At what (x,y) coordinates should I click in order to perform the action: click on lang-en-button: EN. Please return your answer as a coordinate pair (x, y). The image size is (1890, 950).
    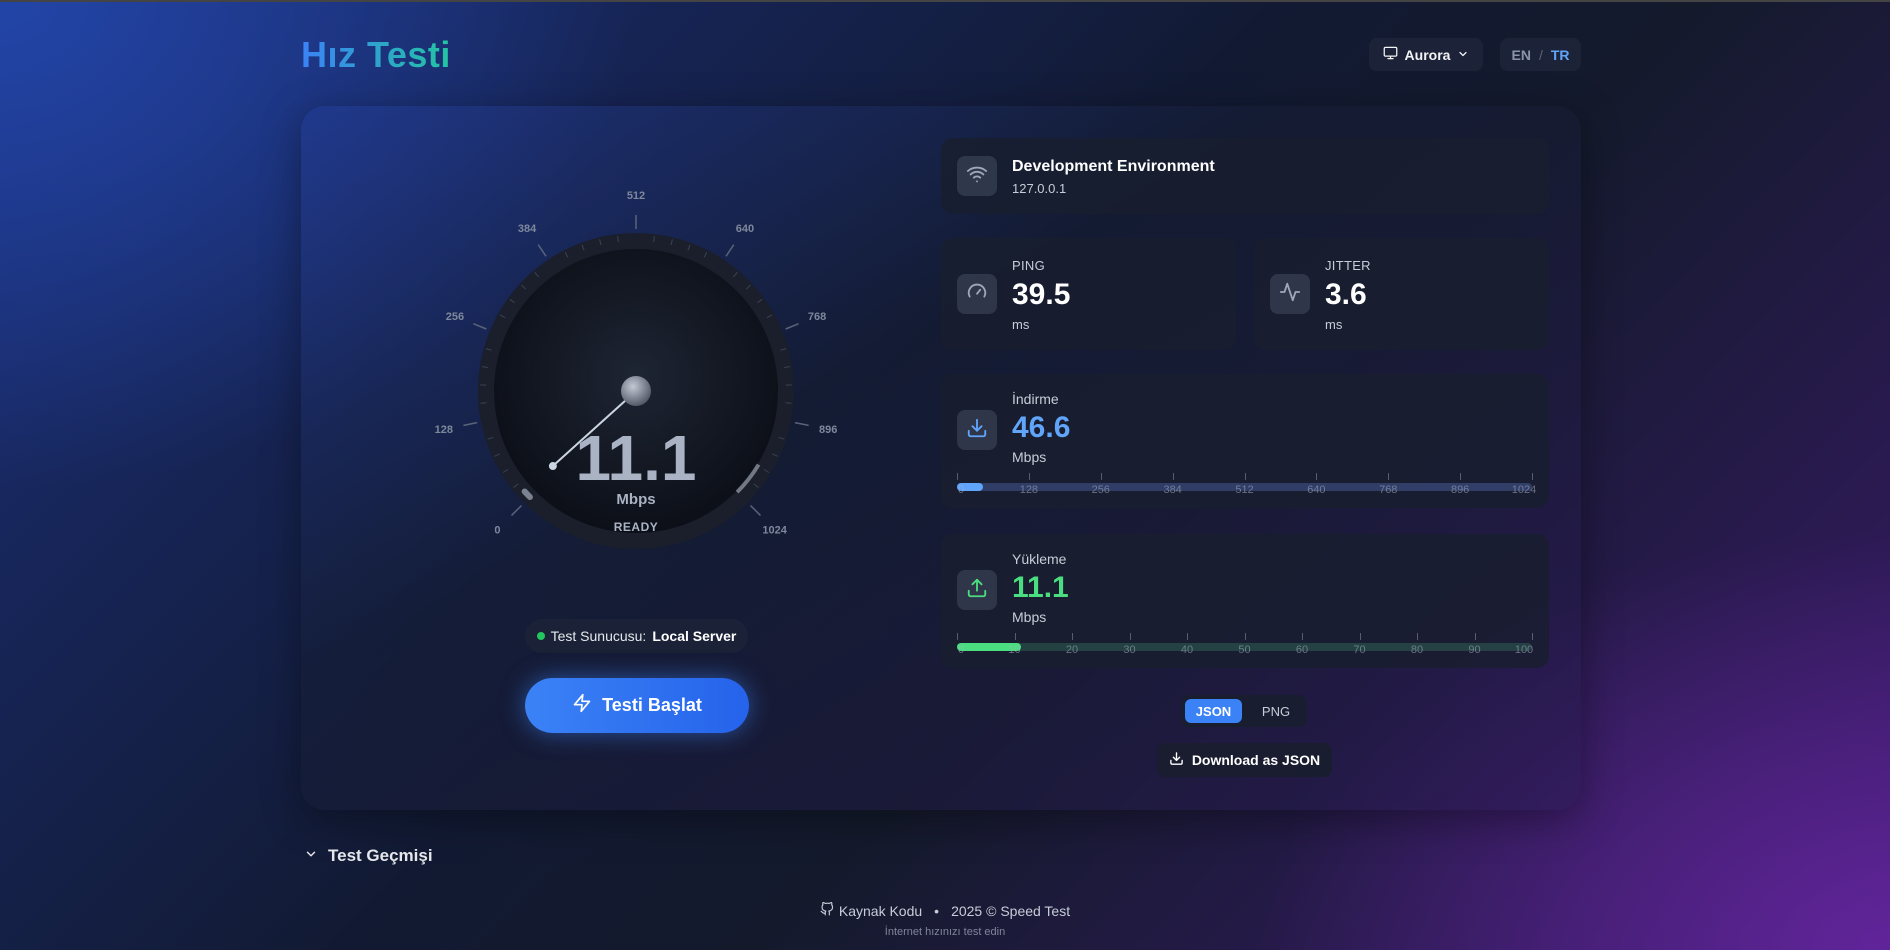
    Looking at the image, I should click on (1520, 55).